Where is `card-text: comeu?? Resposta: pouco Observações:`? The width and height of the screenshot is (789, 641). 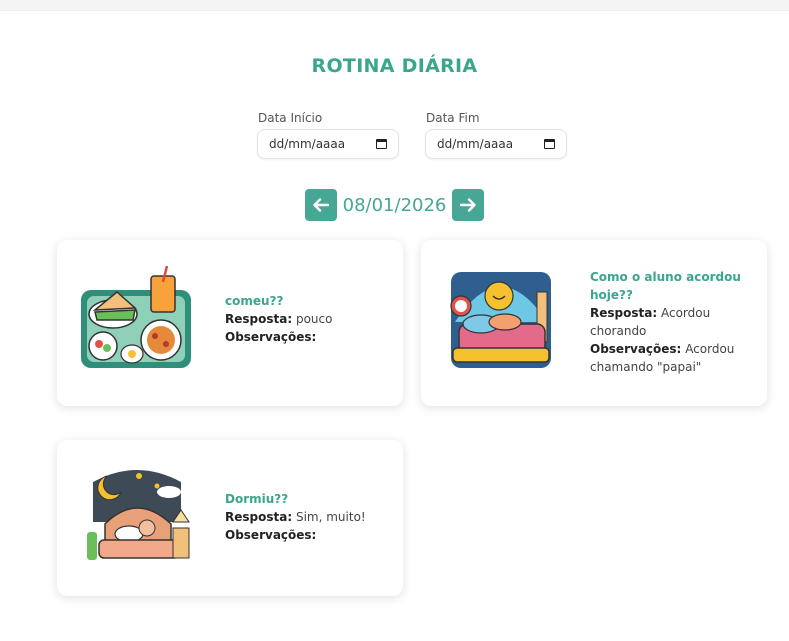 card-text: comeu?? Resposta: pouco Observações: is located at coordinates (310, 319).